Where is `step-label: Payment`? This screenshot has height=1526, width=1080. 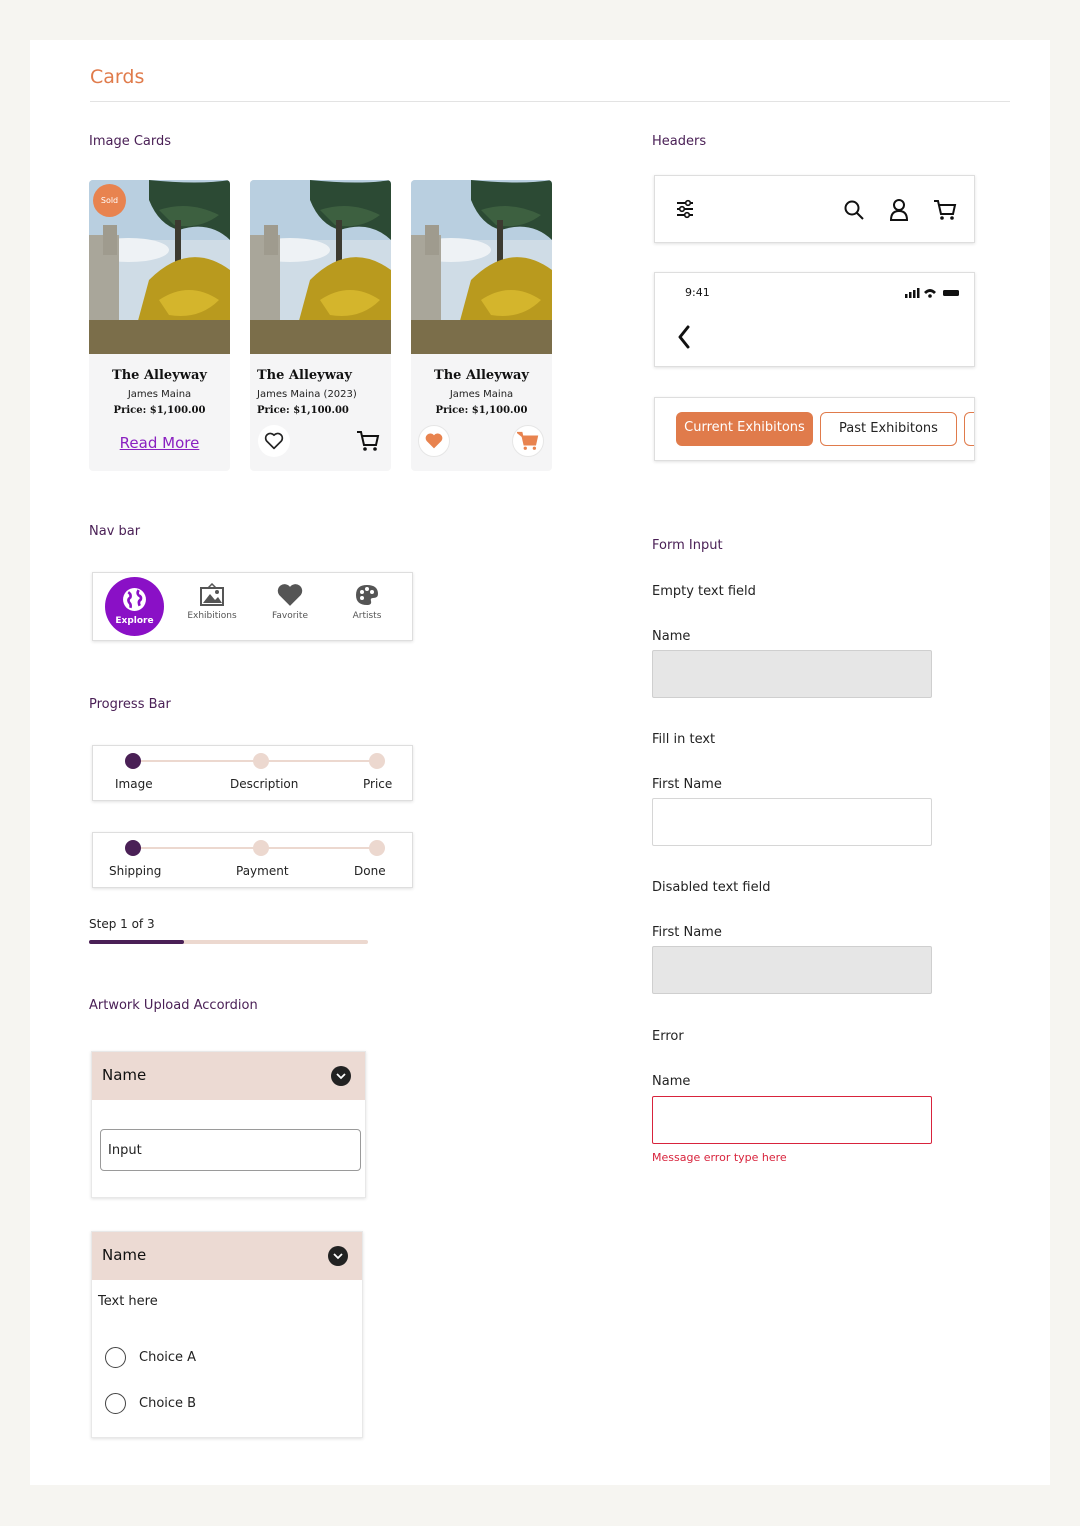
step-label: Payment is located at coordinates (262, 871).